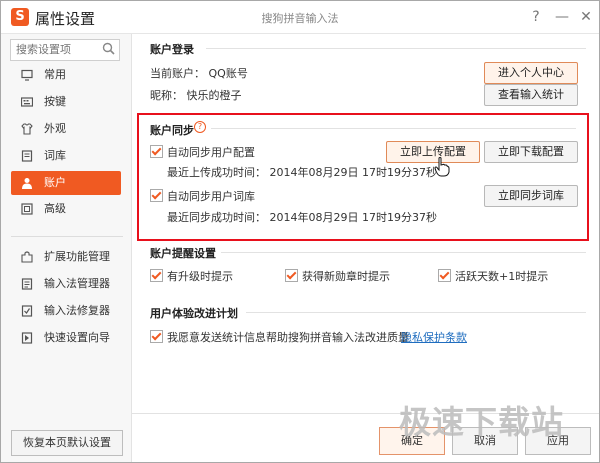 The width and height of the screenshot is (600, 463). Describe the element at coordinates (211, 196) in the screenshot. I see `sync-dictionary-label: 自动同步用户词库` at that location.